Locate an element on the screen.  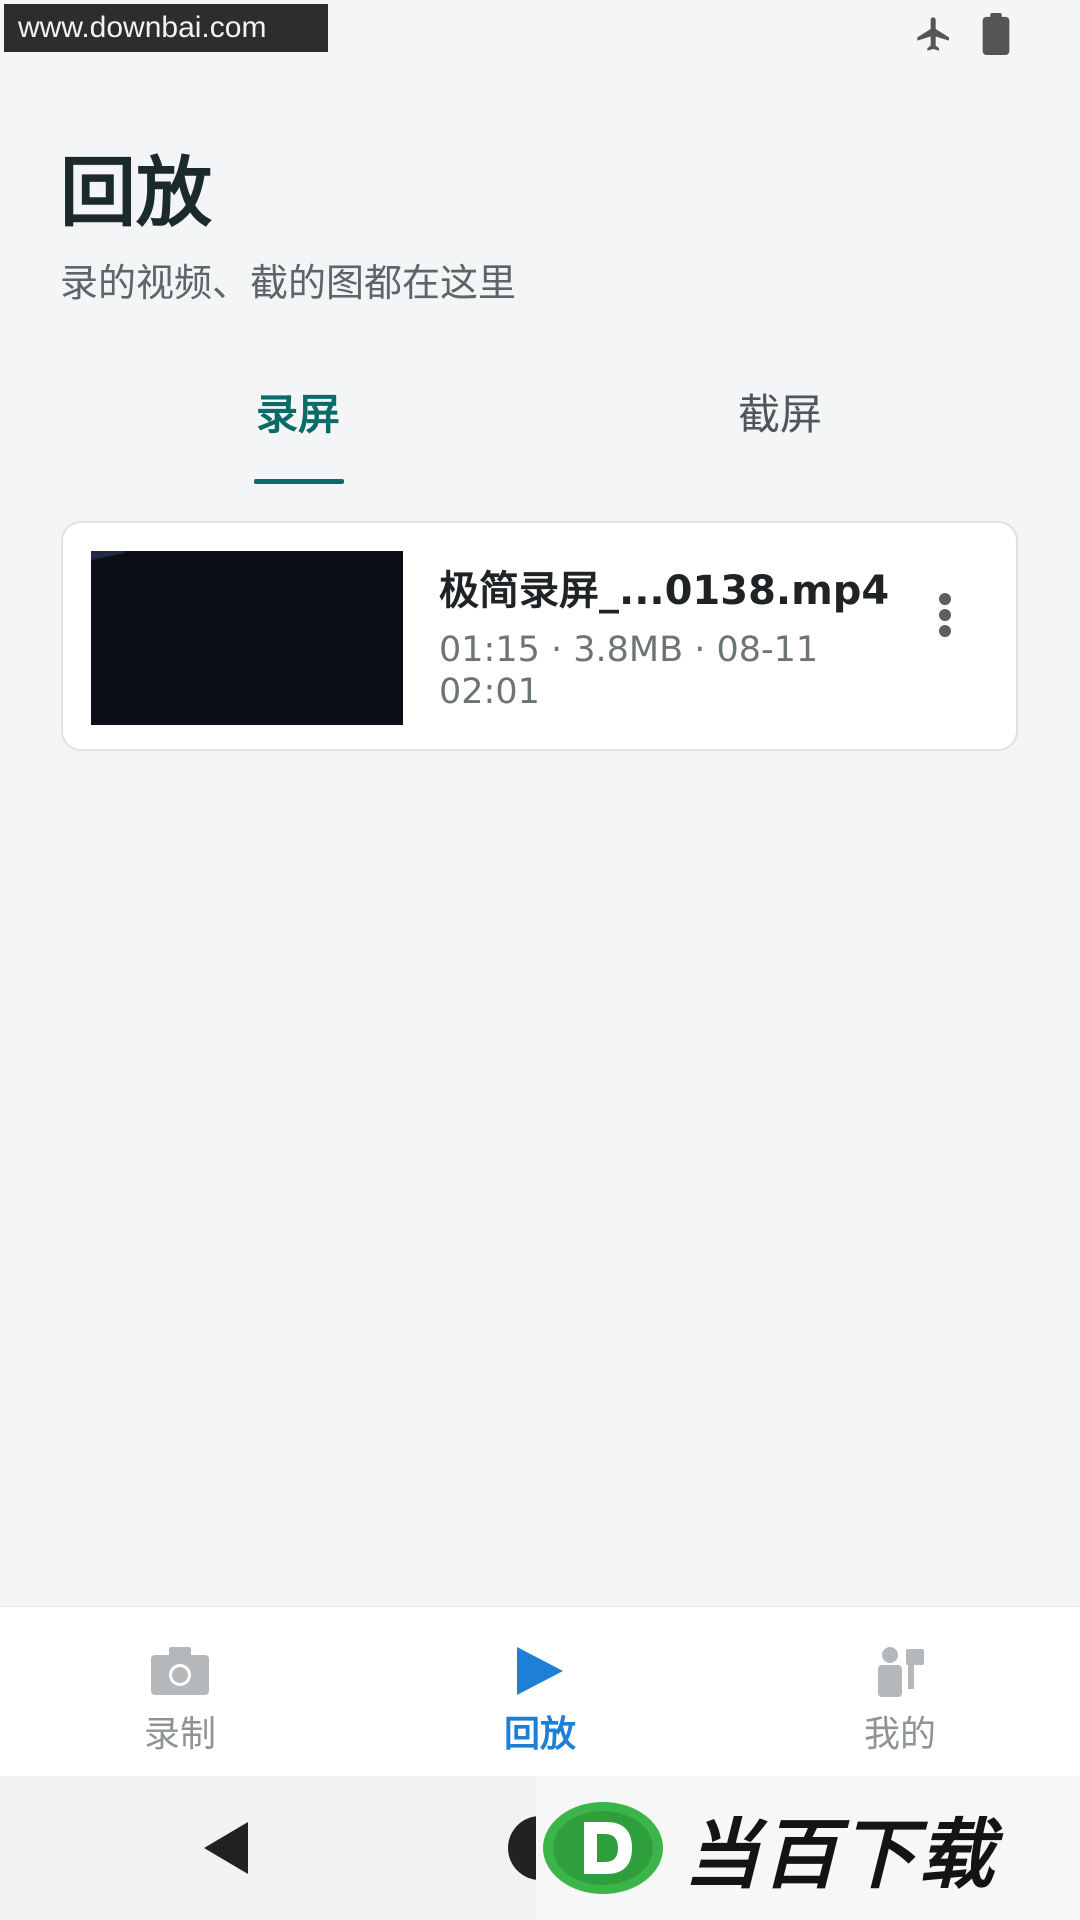
more-vertical-icon is located at coordinates (945, 615).